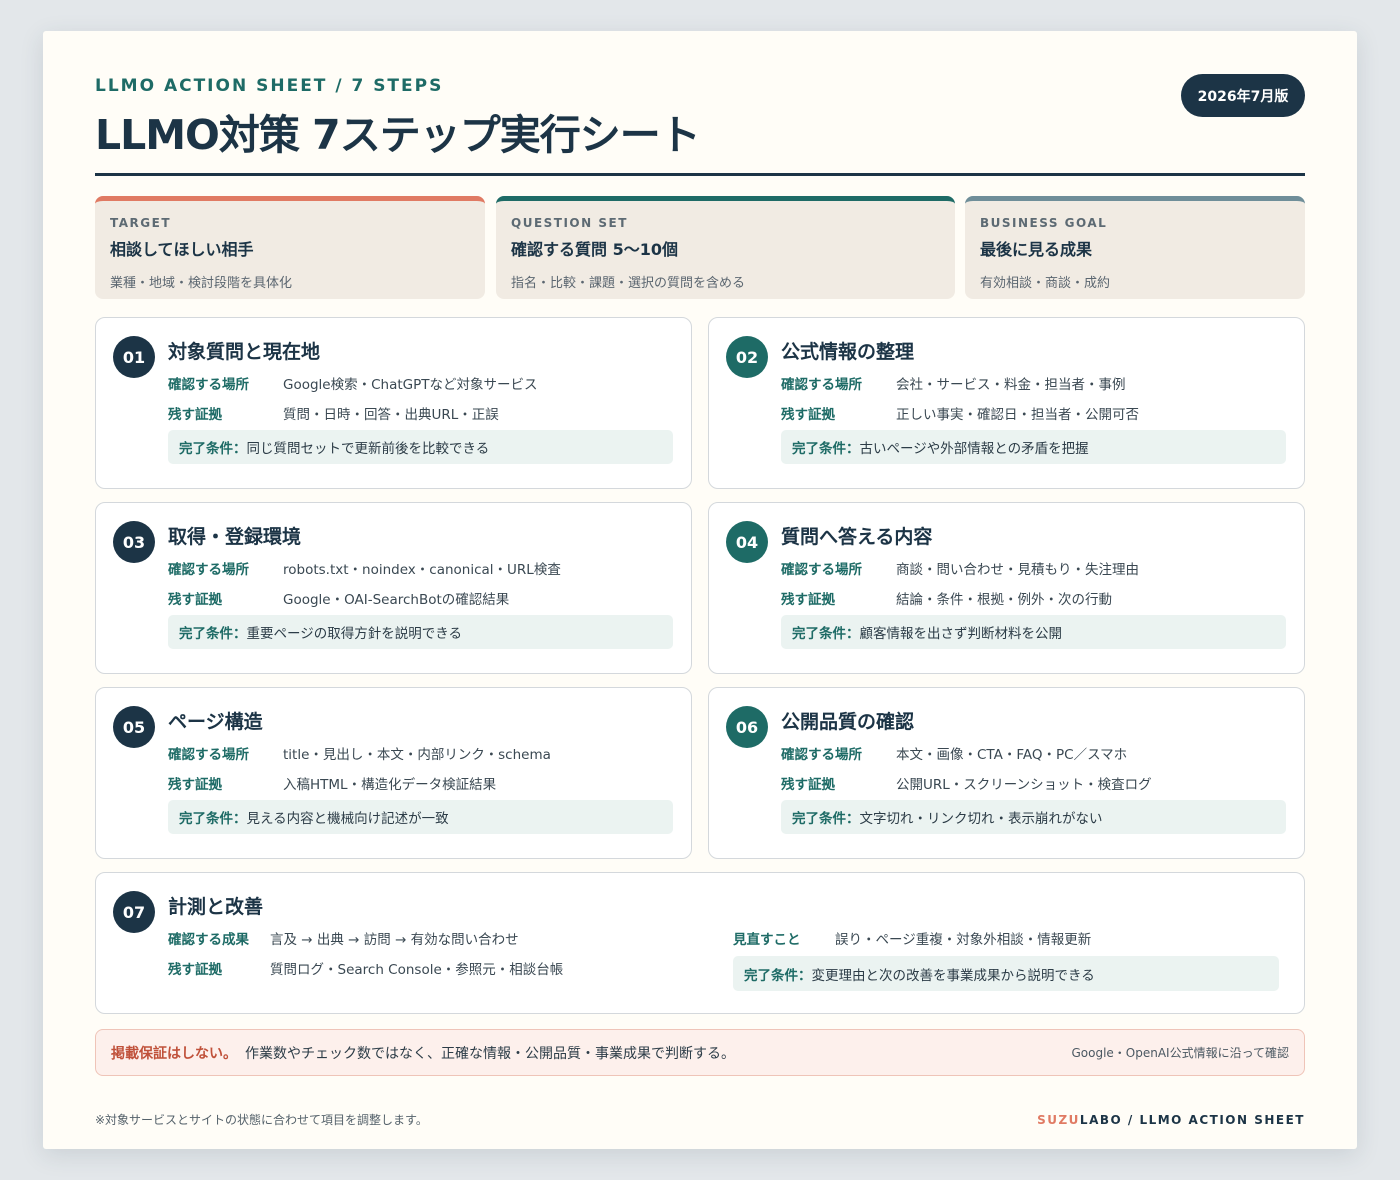 This screenshot has height=1180, width=1400. I want to click on completion-text: 変更理由と次の改善を事業成果から説明できる, so click(953, 975).